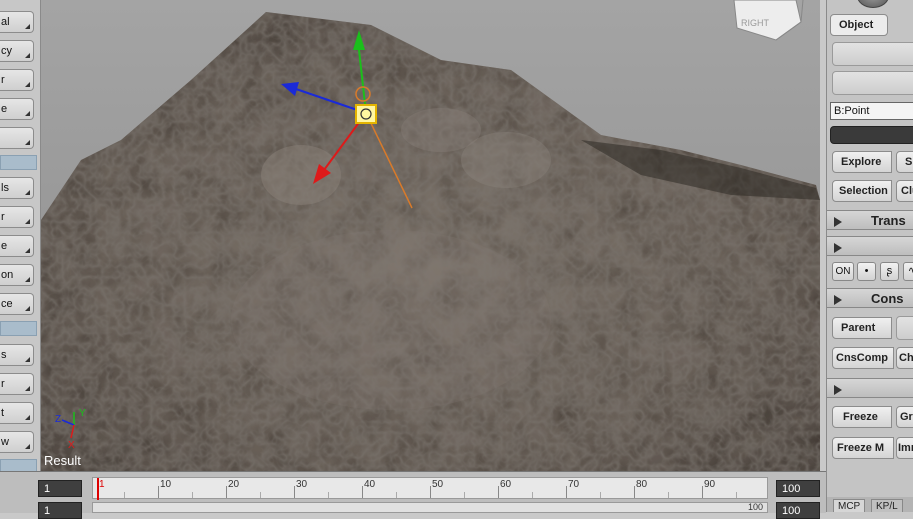 This screenshot has width=913, height=519. Describe the element at coordinates (17, 80) in the screenshot. I see `left-tool-button-3: r` at that location.